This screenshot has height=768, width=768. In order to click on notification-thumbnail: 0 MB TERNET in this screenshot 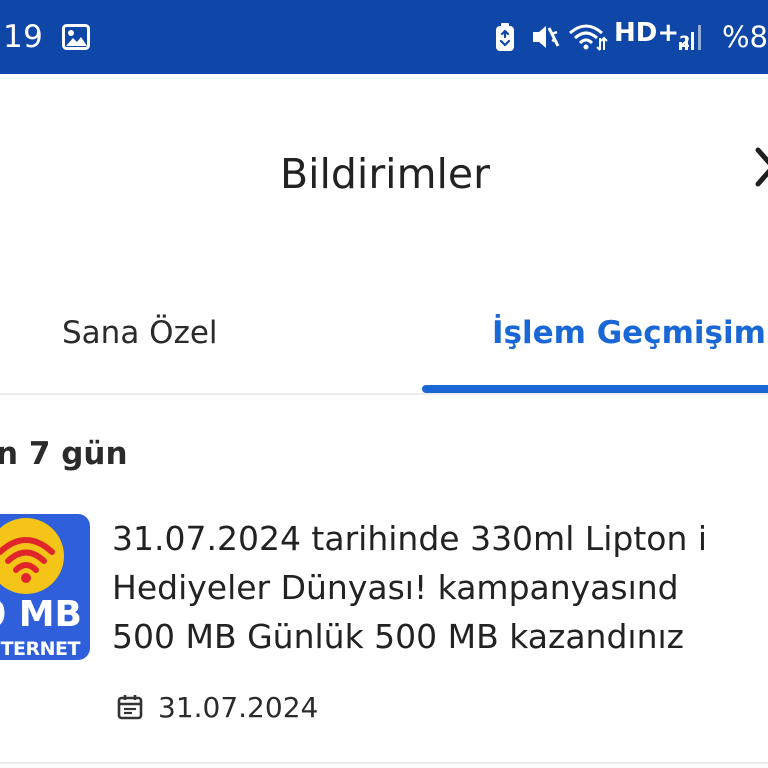, I will do `click(45, 587)`.